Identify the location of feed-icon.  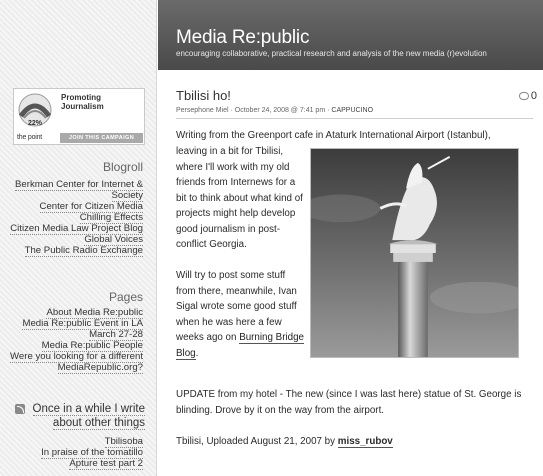
(20, 409).